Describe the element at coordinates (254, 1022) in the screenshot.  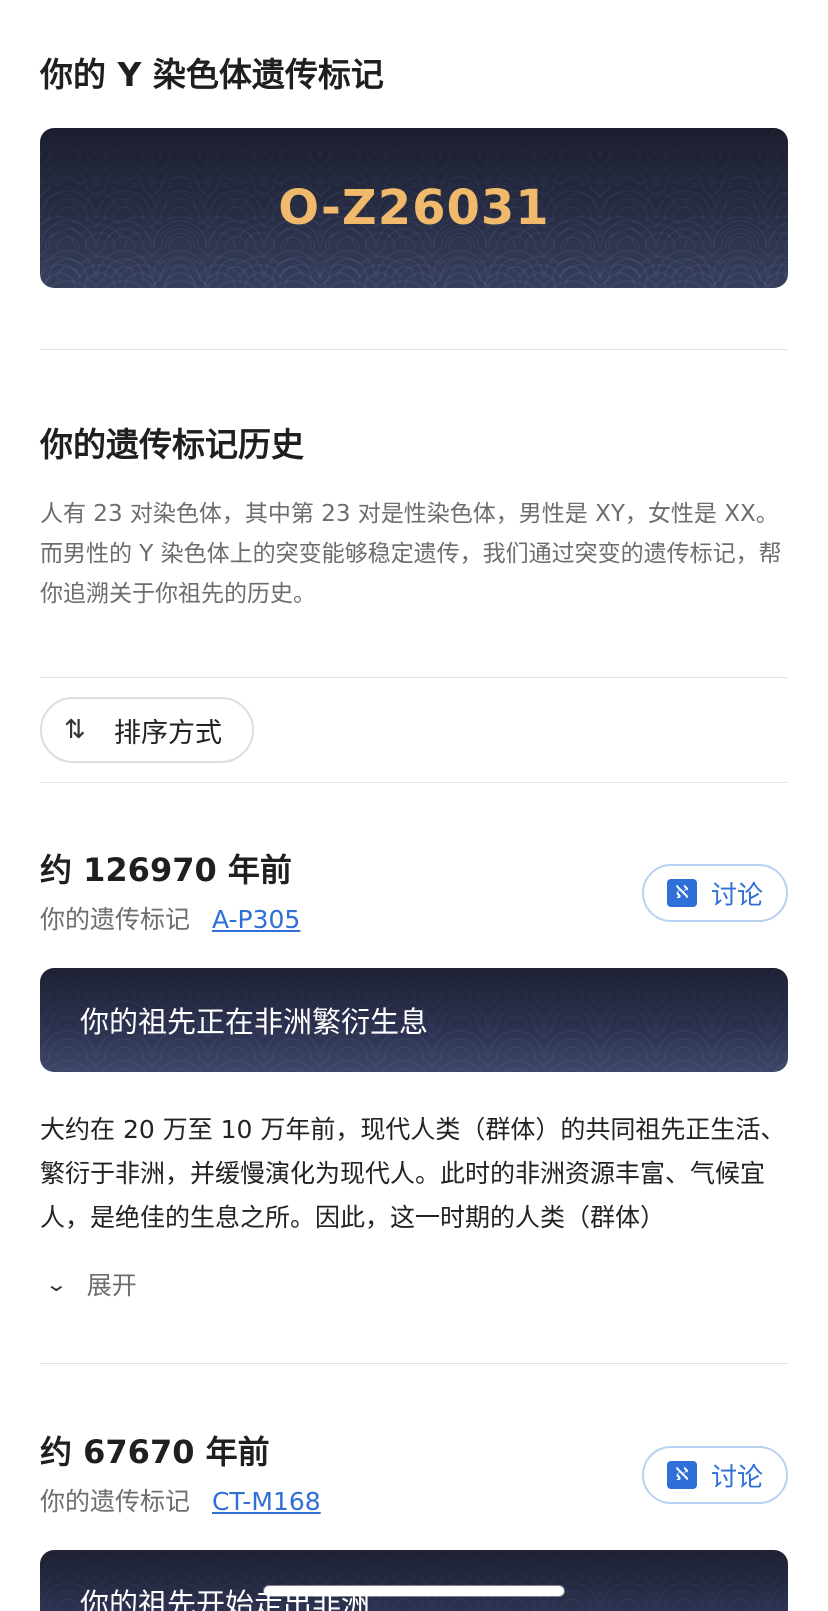
I see `event-title: 你的祖先正在非洲繁衍生息` at that location.